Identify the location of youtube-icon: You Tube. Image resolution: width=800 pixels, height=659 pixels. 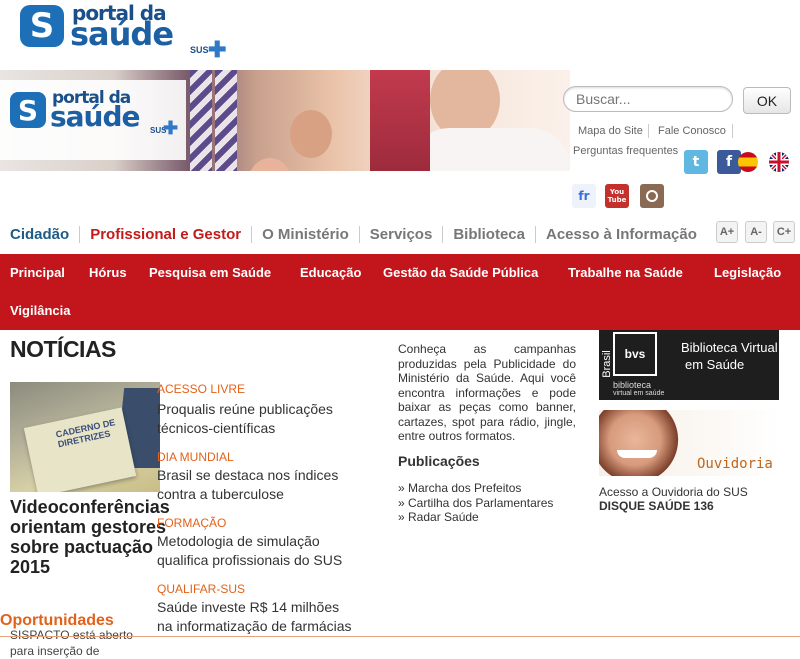
(617, 196).